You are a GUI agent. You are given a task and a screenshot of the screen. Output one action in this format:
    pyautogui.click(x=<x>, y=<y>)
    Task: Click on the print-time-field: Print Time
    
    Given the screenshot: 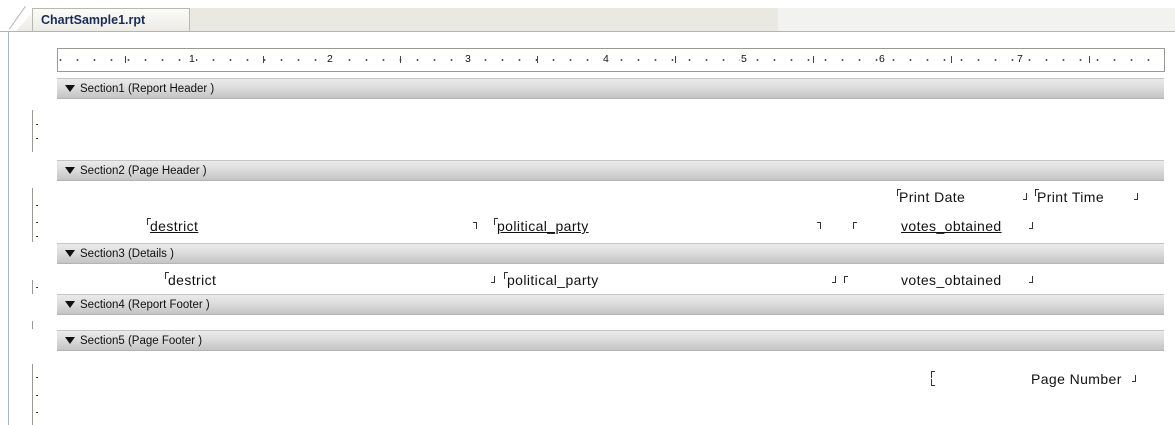 What is the action you would take?
    pyautogui.click(x=1070, y=197)
    